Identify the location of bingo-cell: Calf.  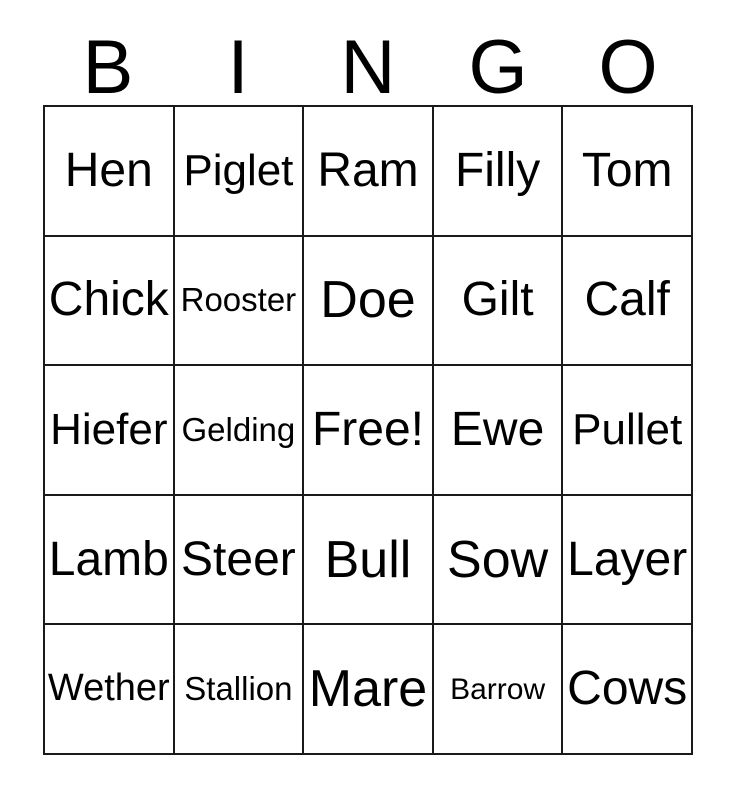
(628, 301).